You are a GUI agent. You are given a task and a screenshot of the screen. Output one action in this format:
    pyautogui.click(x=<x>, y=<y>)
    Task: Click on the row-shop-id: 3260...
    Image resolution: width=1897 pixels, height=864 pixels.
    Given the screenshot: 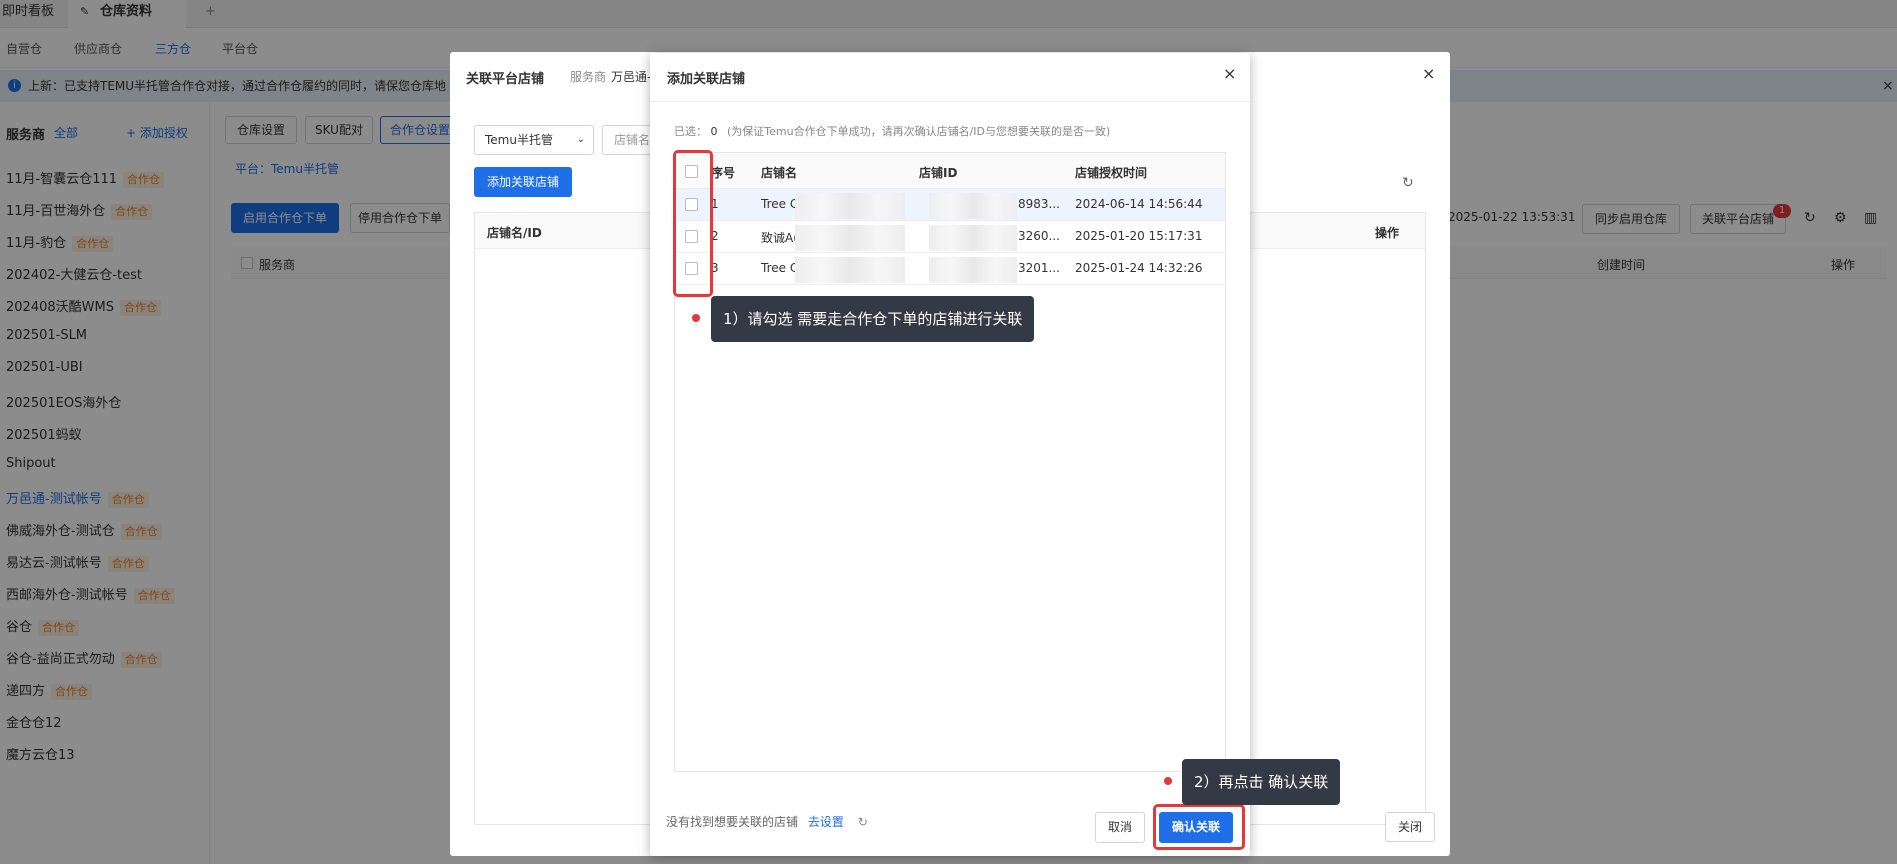 What is the action you would take?
    pyautogui.click(x=1039, y=236)
    